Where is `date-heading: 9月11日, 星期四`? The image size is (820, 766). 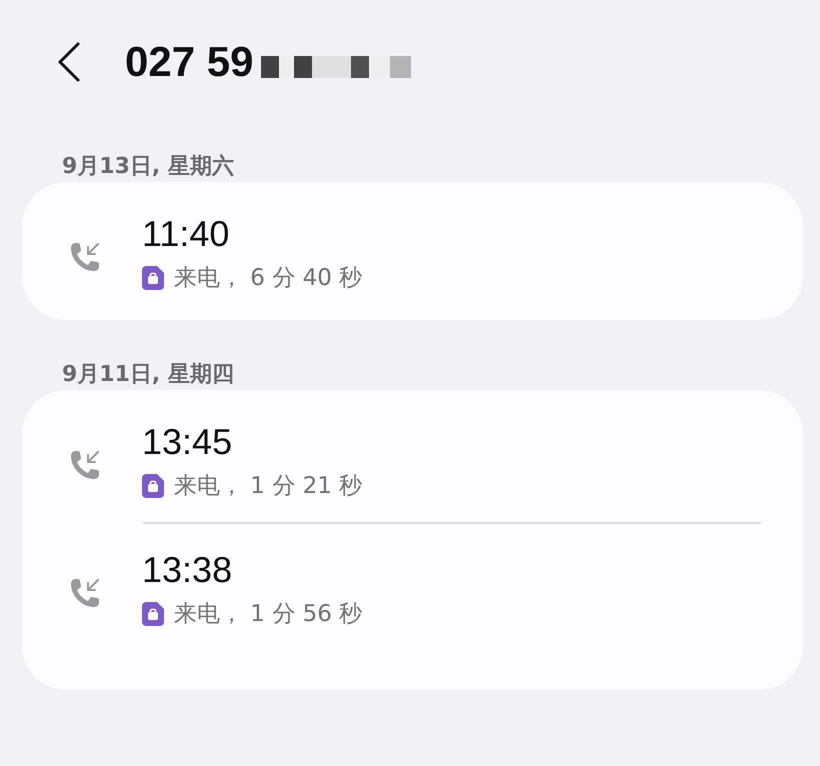
date-heading: 9月11日, 星期四 is located at coordinates (148, 375).